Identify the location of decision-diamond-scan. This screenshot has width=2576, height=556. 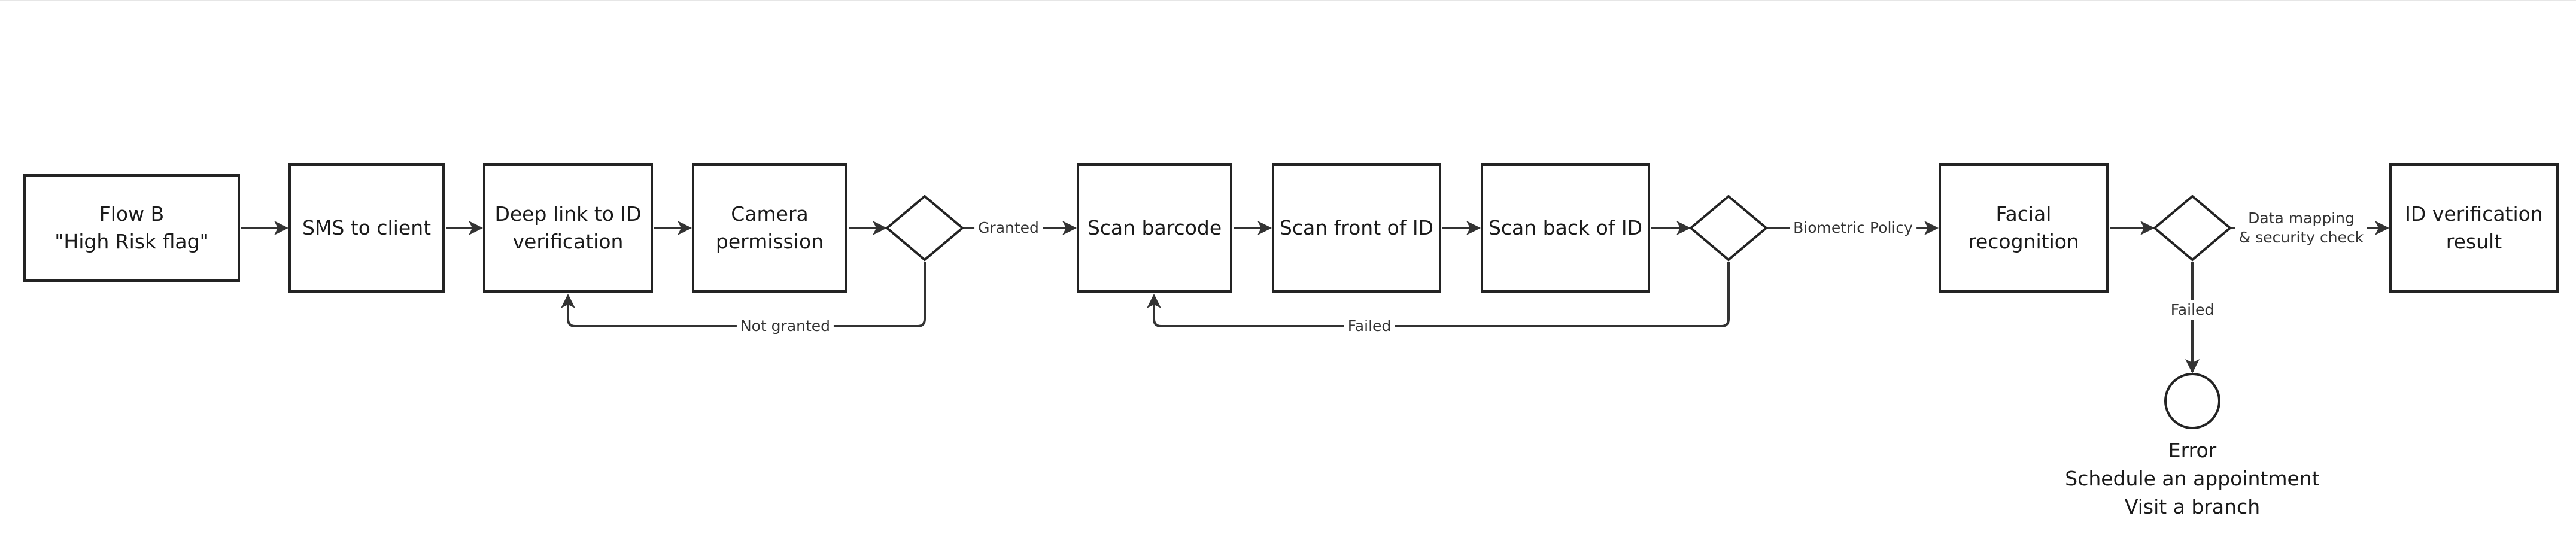
(1728, 228).